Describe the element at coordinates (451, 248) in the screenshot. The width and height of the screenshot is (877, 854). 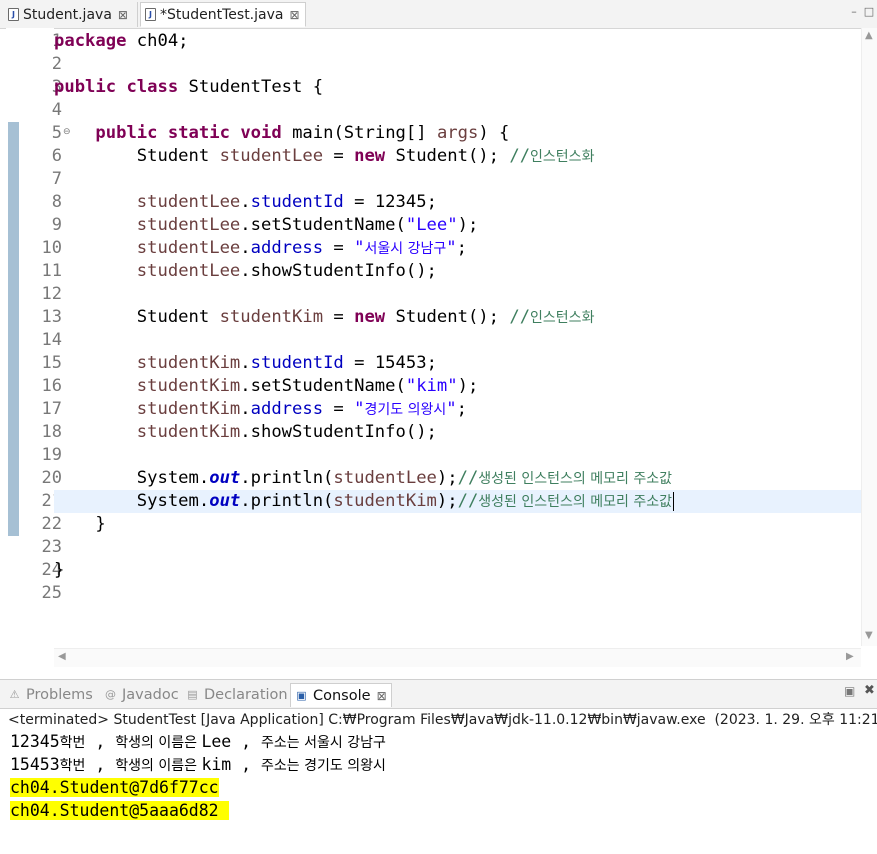
I see `code-token: "` at that location.